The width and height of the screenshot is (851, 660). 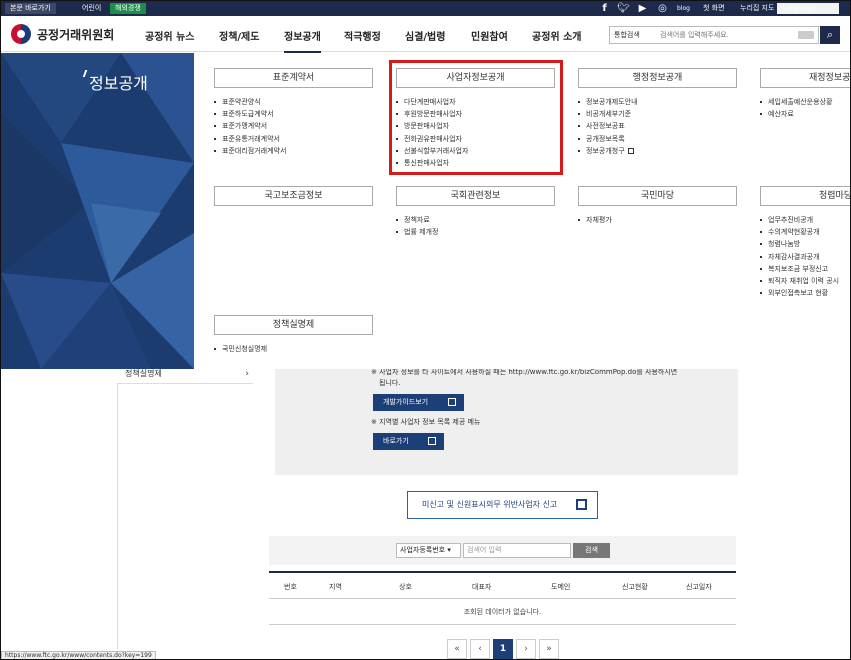 I want to click on skip-to-content-button: 본문 바로가기, so click(x=30, y=8).